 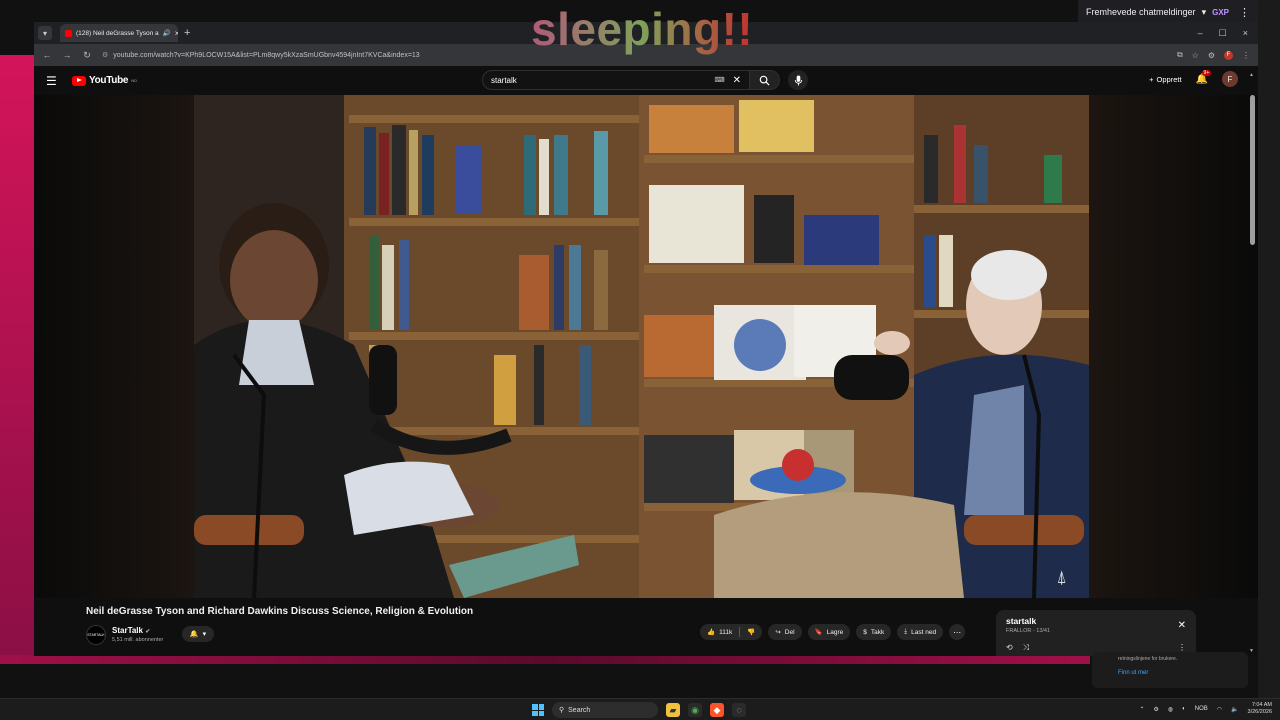 I want to click on save-button: 🔖 Lagre, so click(x=829, y=632).